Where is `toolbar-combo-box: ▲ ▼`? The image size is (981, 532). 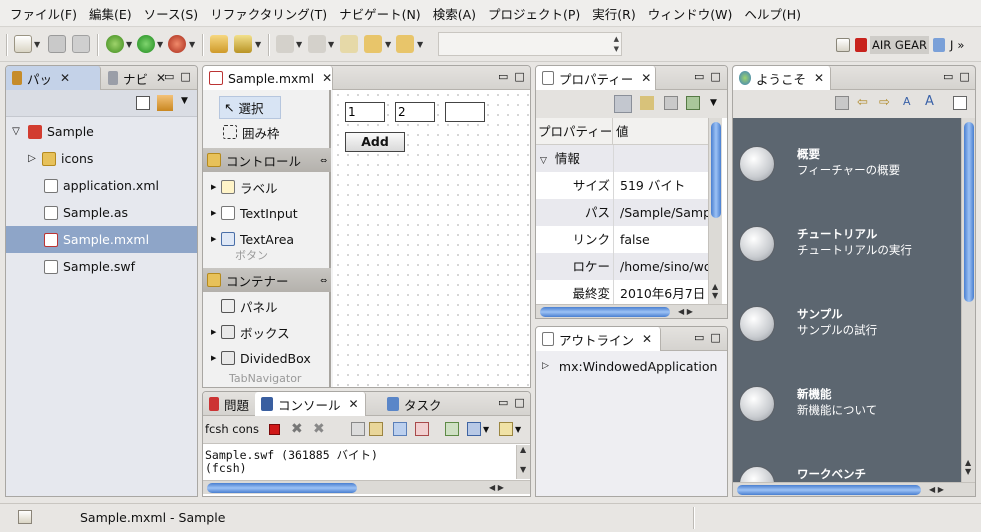 toolbar-combo-box: ▲ ▼ is located at coordinates (530, 44).